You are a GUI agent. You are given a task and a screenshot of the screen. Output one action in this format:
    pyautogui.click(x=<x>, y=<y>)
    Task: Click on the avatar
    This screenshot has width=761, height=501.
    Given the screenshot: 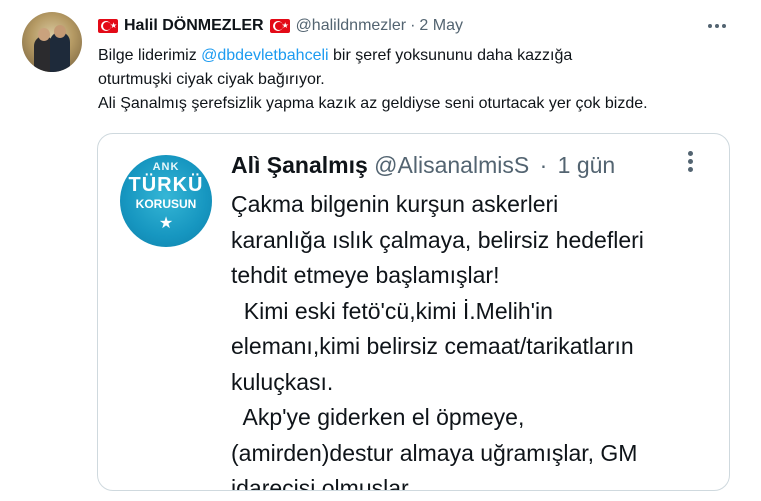 What is the action you would take?
    pyautogui.click(x=52, y=42)
    